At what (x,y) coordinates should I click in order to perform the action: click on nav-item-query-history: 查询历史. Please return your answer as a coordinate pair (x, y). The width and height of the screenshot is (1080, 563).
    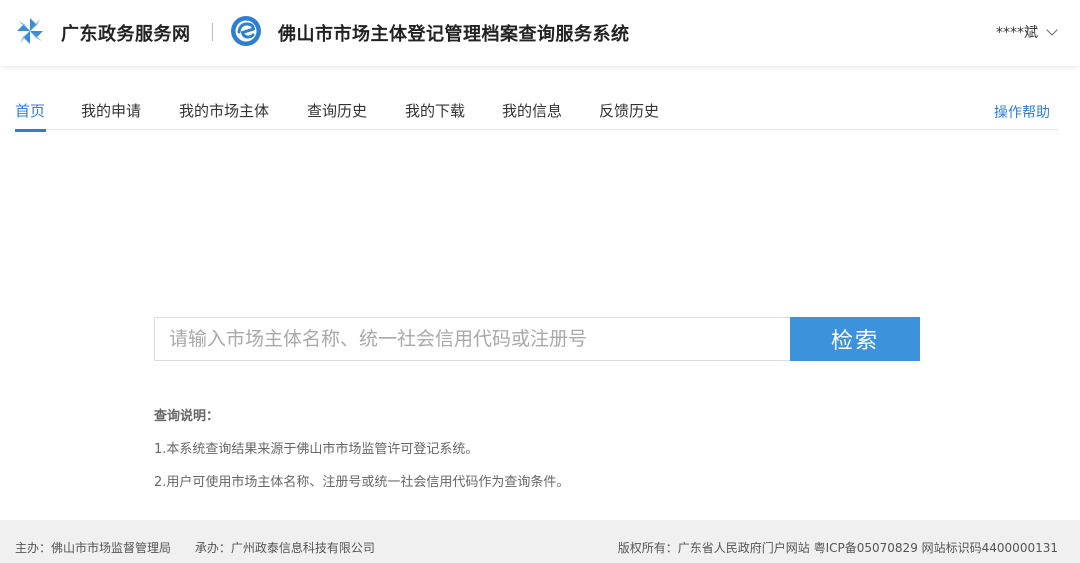
    Looking at the image, I should click on (337, 110).